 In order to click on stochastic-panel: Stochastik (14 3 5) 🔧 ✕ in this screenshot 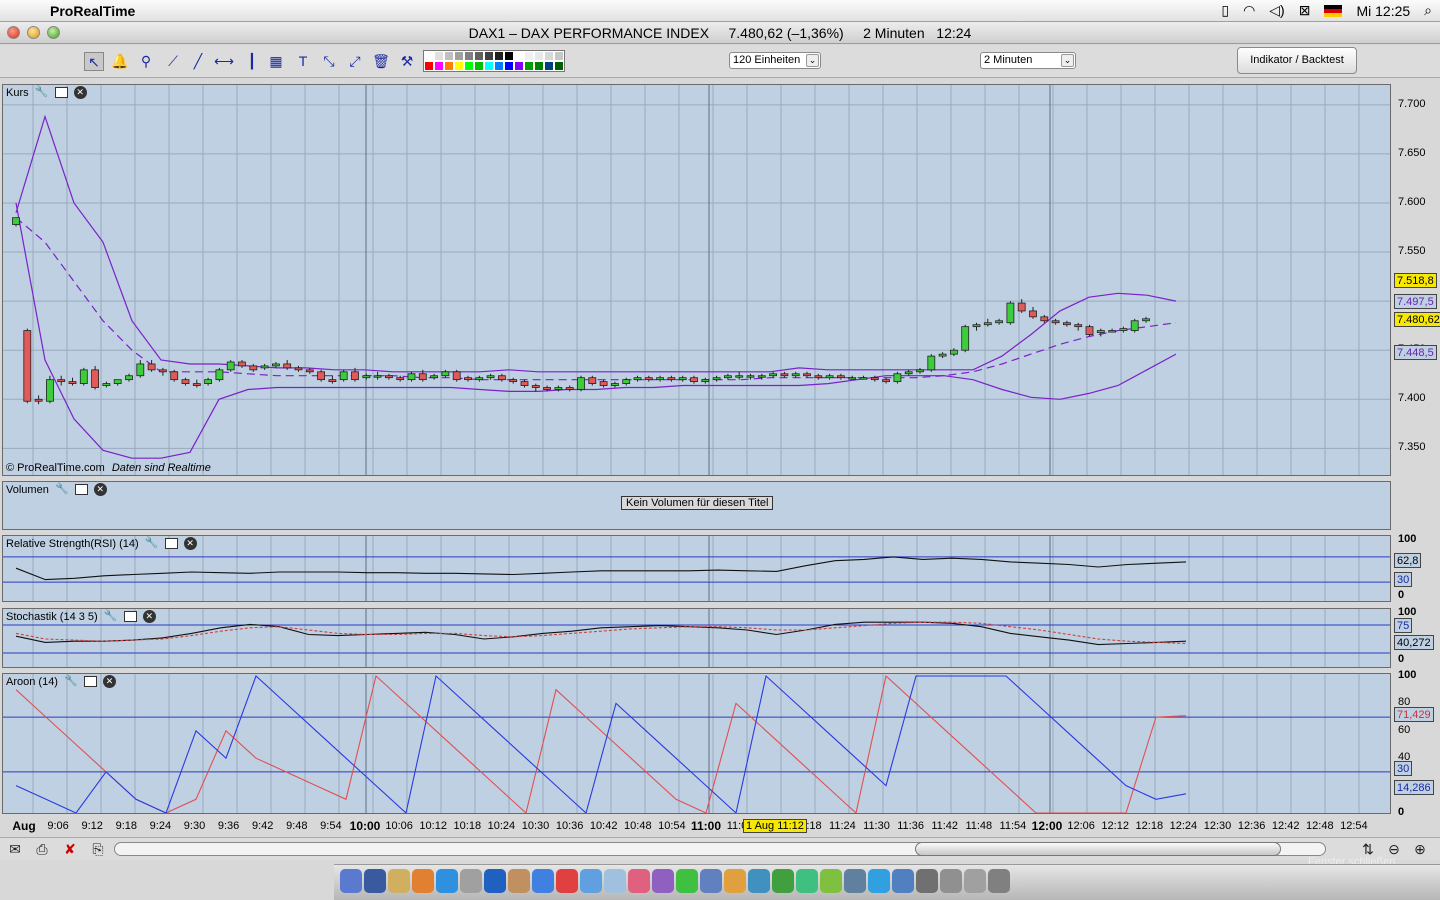, I will do `click(696, 638)`.